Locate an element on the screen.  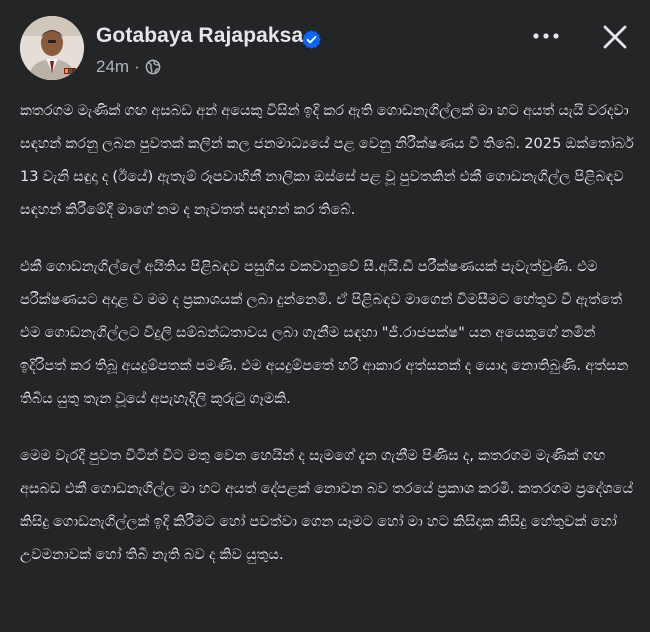
globe-icon is located at coordinates (153, 67).